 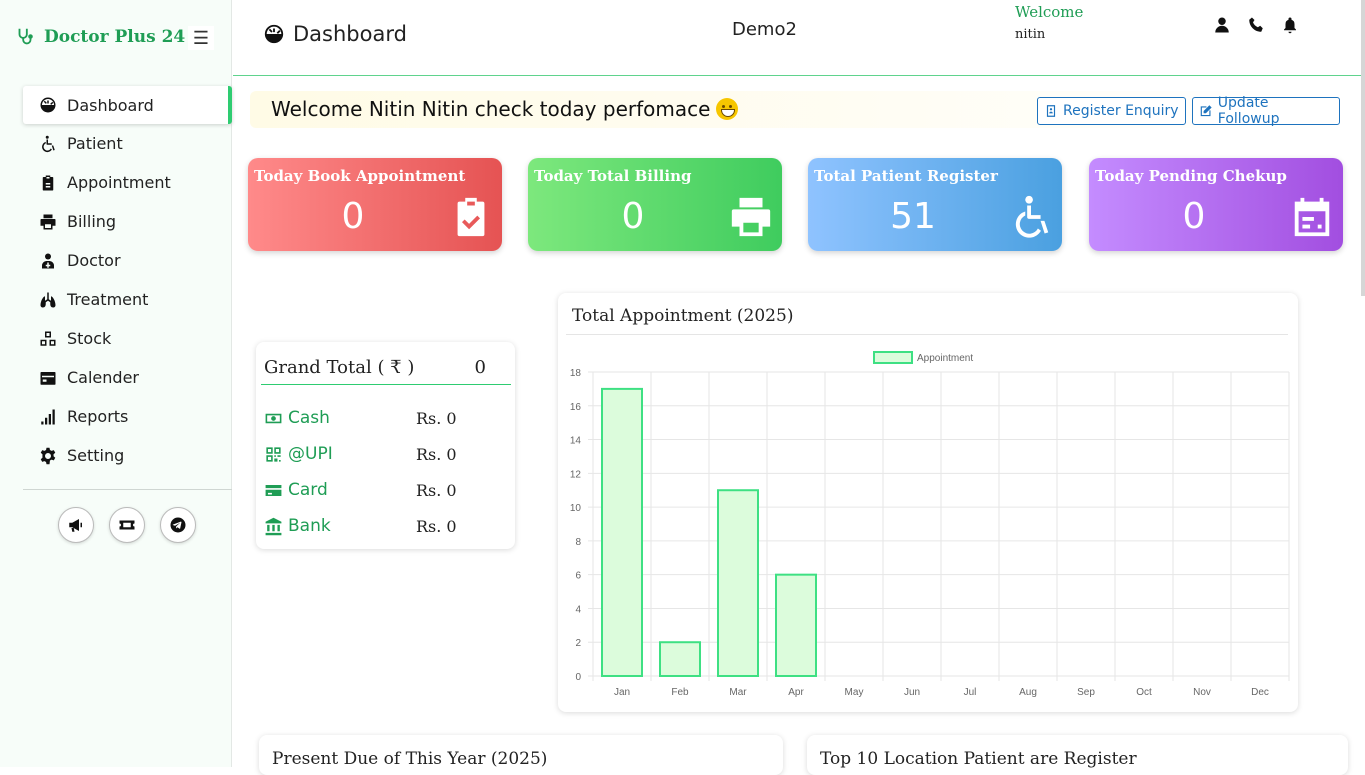 What do you see at coordinates (1363, 148) in the screenshot?
I see `page-scrollbar` at bounding box center [1363, 148].